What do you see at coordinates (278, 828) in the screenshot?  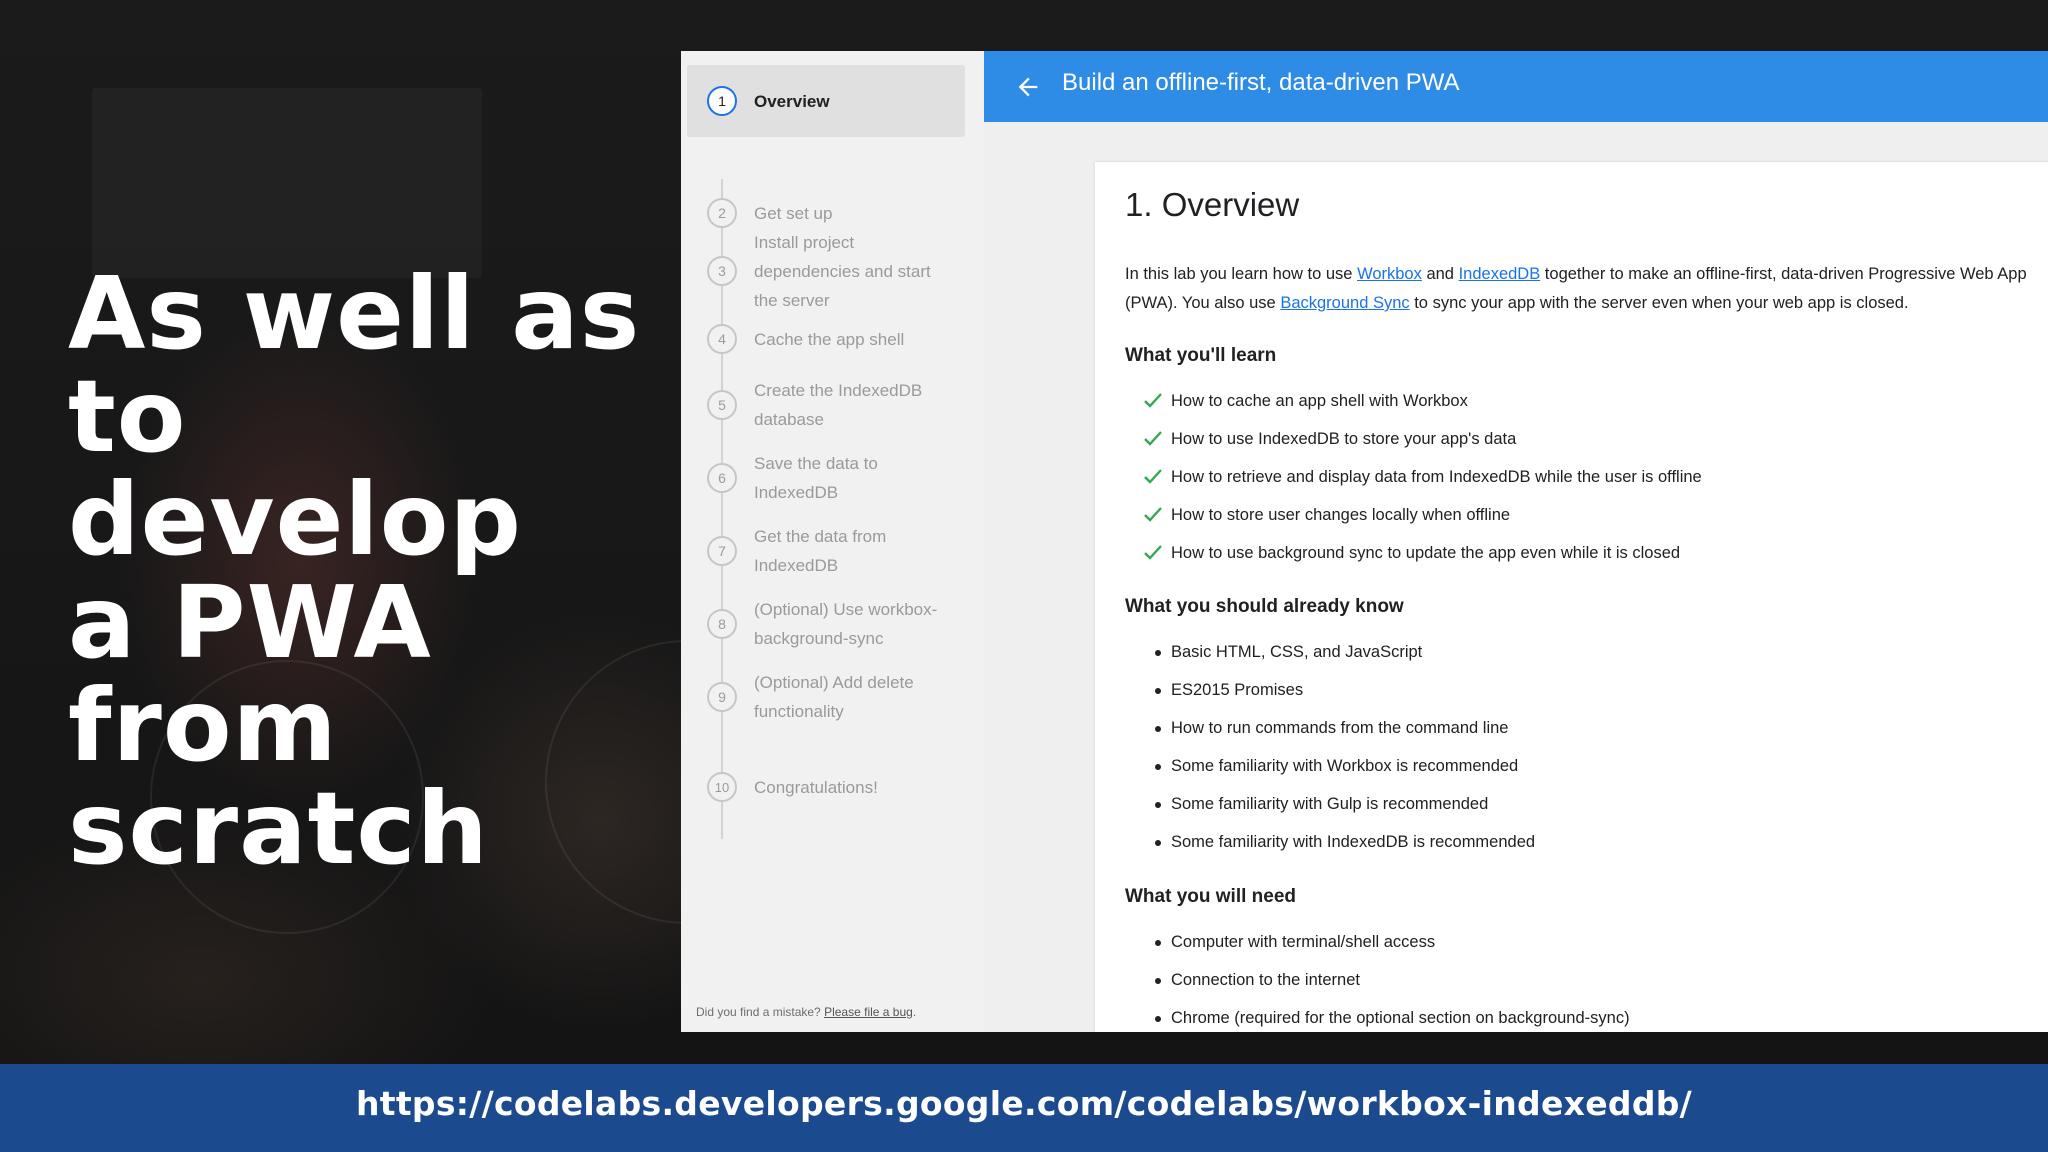 I see `headline-line: scratch` at bounding box center [278, 828].